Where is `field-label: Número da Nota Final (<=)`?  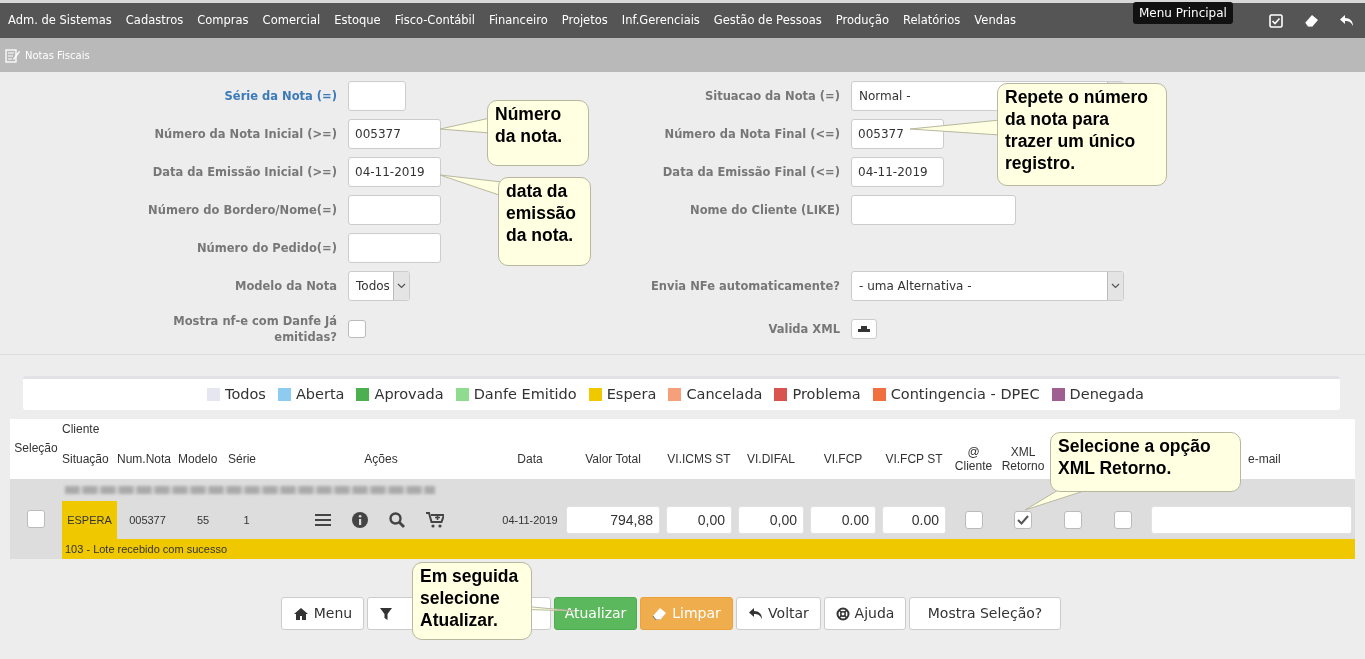
field-label: Número da Nota Final (<=) is located at coordinates (752, 134).